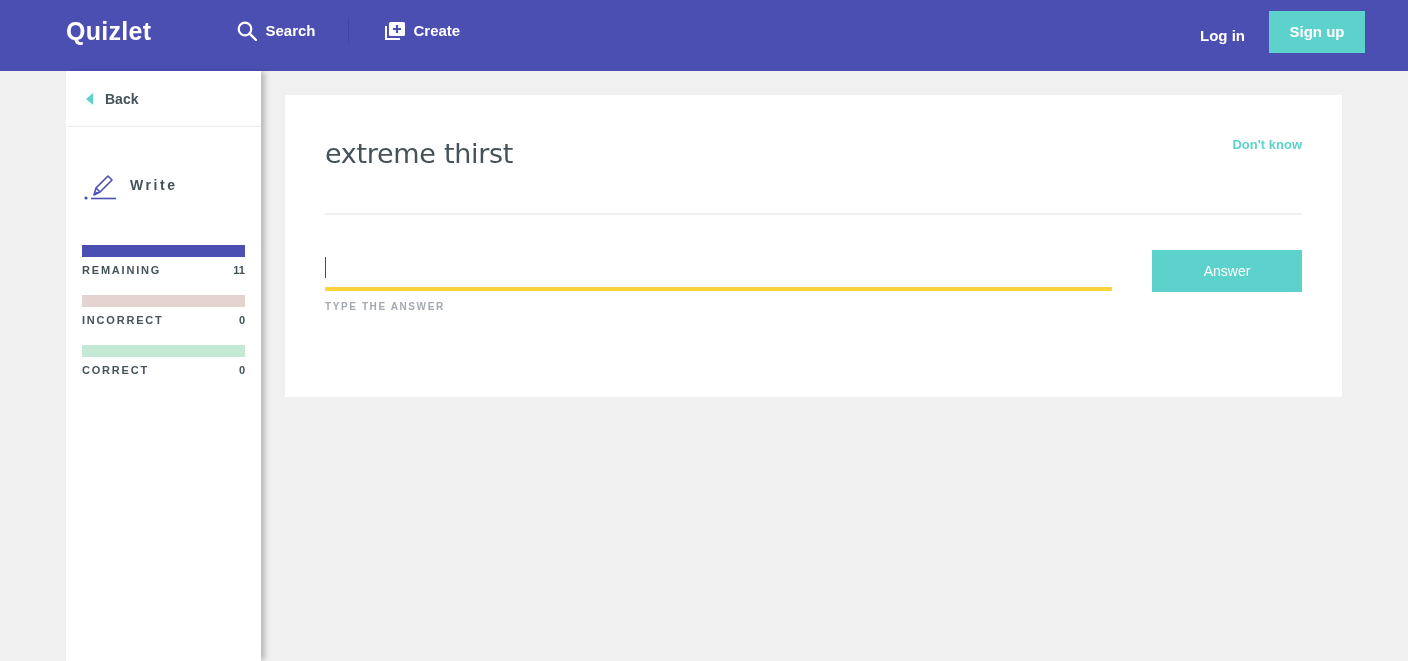  I want to click on answer-field-label: TYPE THE ANSWER, so click(385, 306).